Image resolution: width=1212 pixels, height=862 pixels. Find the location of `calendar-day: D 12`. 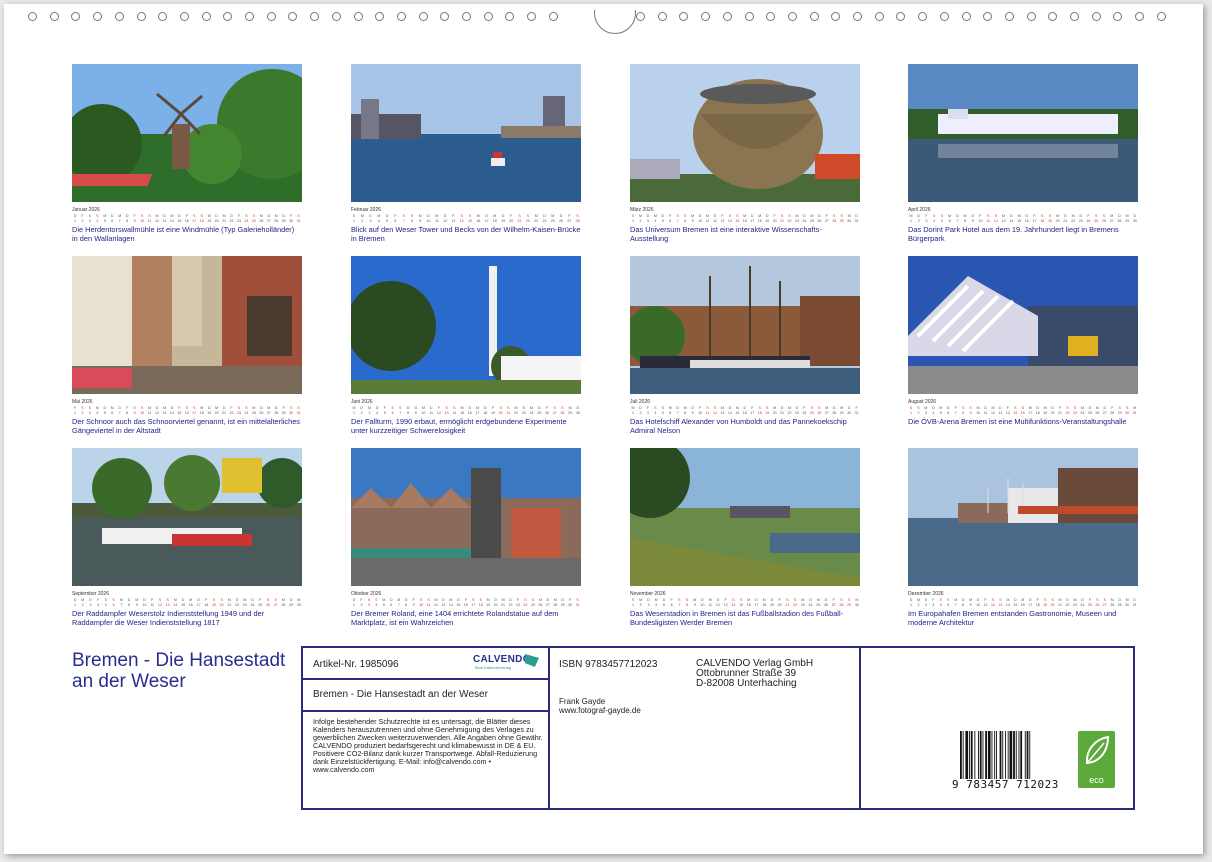

calendar-day: D 12 is located at coordinates (156, 410).